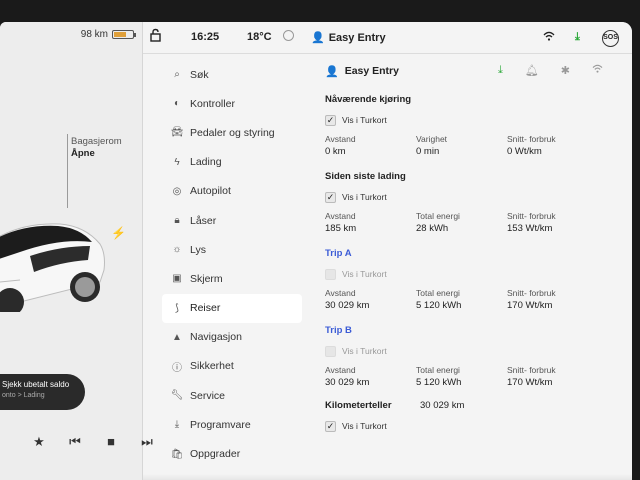  Describe the element at coordinates (156, 36) in the screenshot. I see `lock-status-icon` at that location.